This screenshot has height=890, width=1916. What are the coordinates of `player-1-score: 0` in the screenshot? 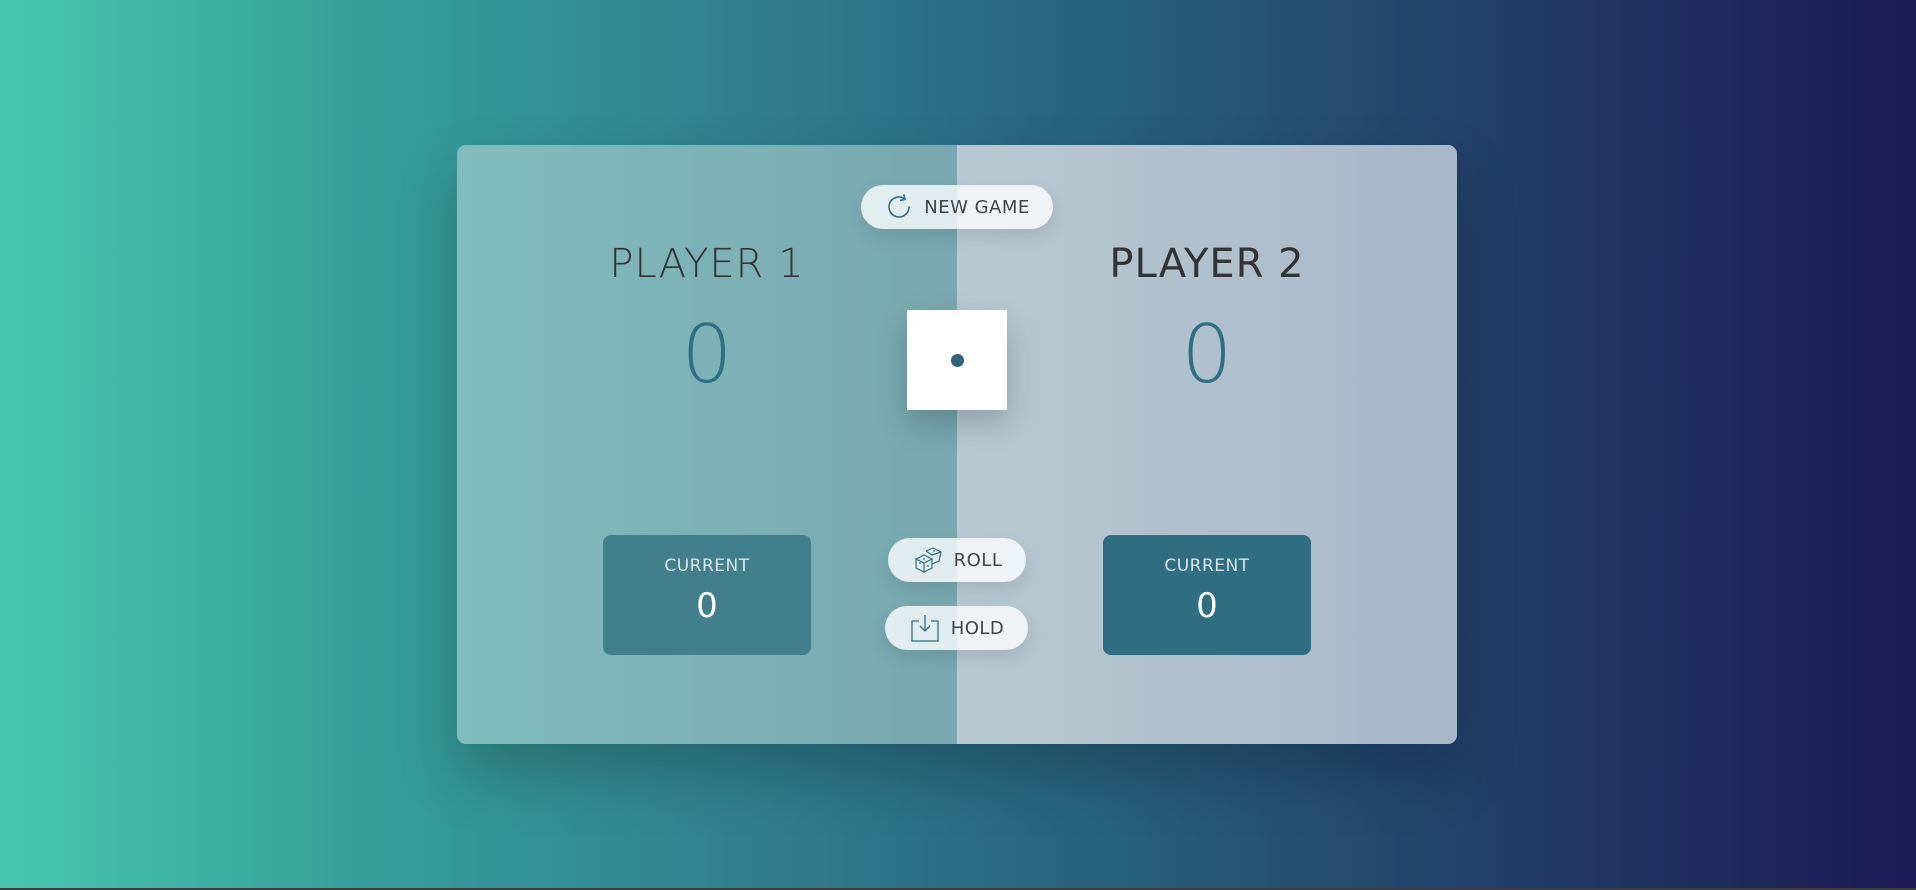 It's located at (707, 354).